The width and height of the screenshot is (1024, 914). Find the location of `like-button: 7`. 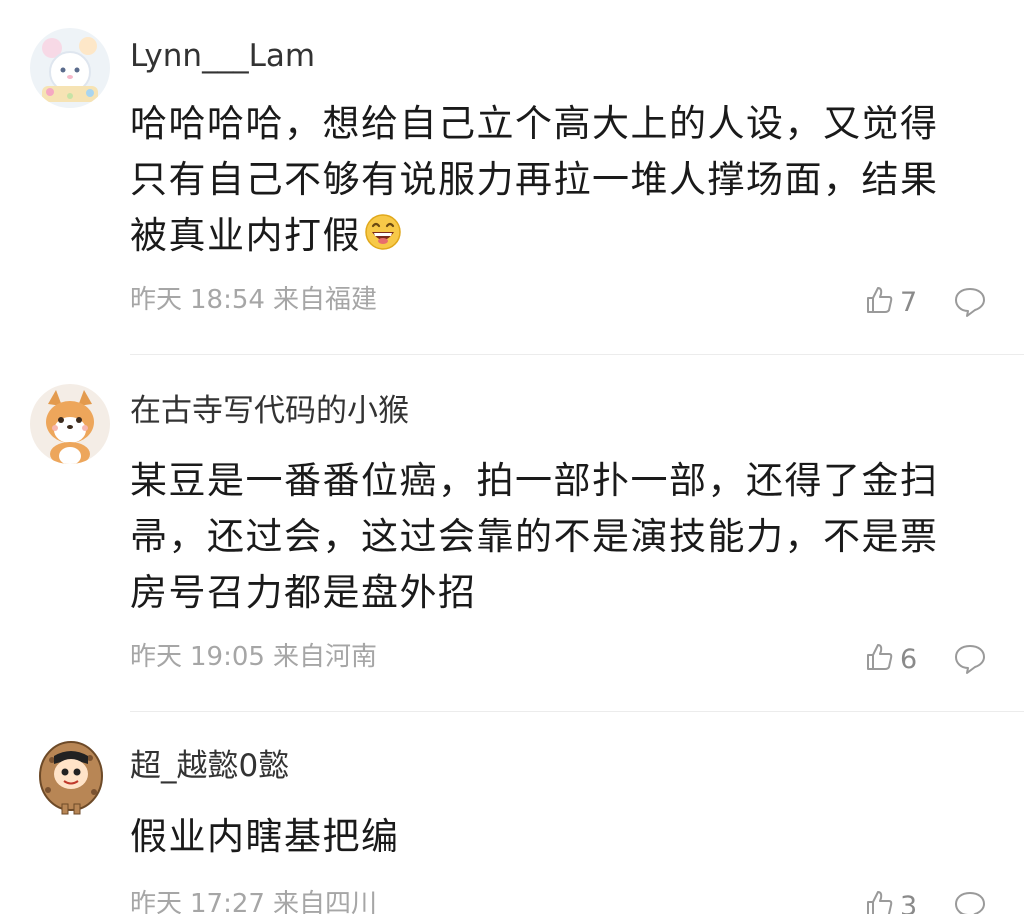

like-button: 7 is located at coordinates (890, 302).